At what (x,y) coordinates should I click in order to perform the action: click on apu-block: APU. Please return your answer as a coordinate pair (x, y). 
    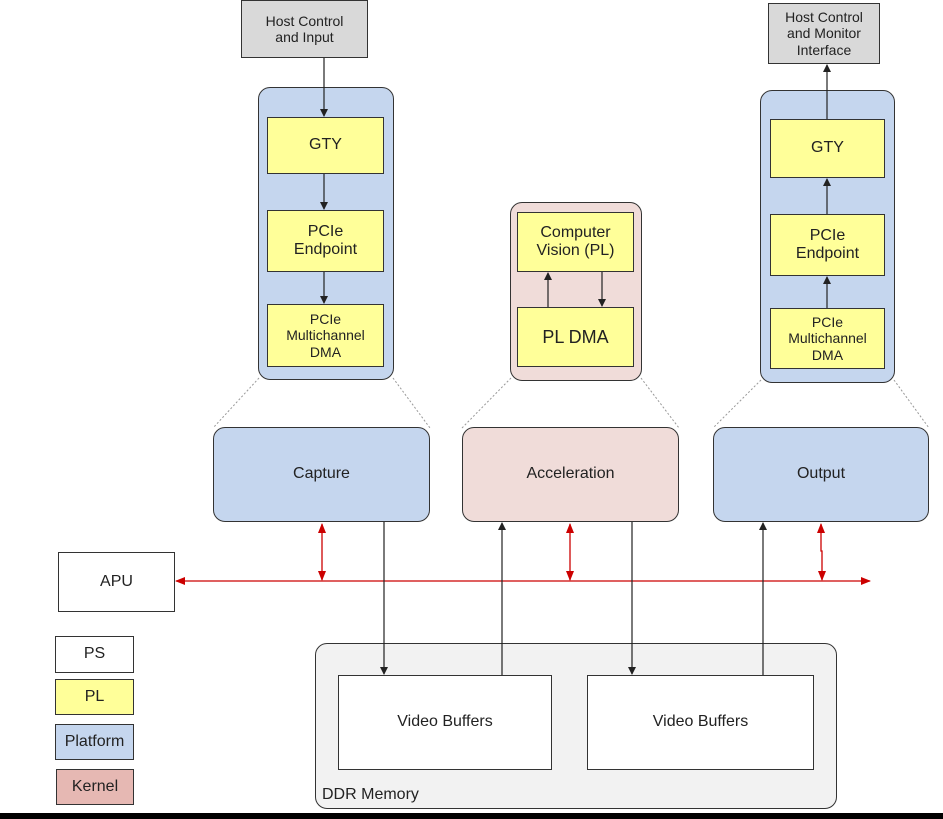
    Looking at the image, I should click on (116, 582).